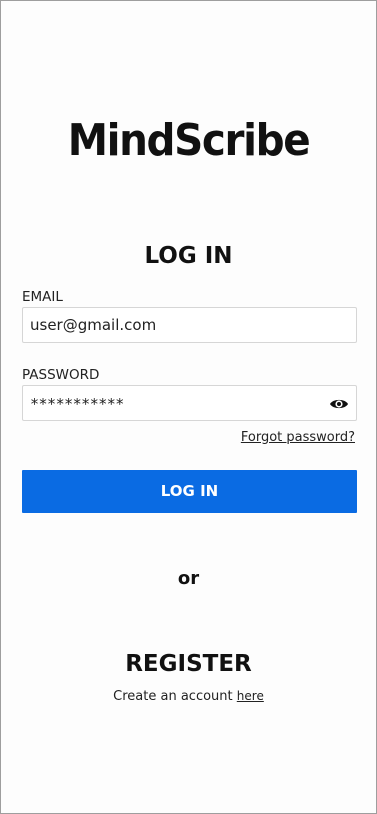  Describe the element at coordinates (189, 140) in the screenshot. I see `app-logo: MindScribe` at that location.